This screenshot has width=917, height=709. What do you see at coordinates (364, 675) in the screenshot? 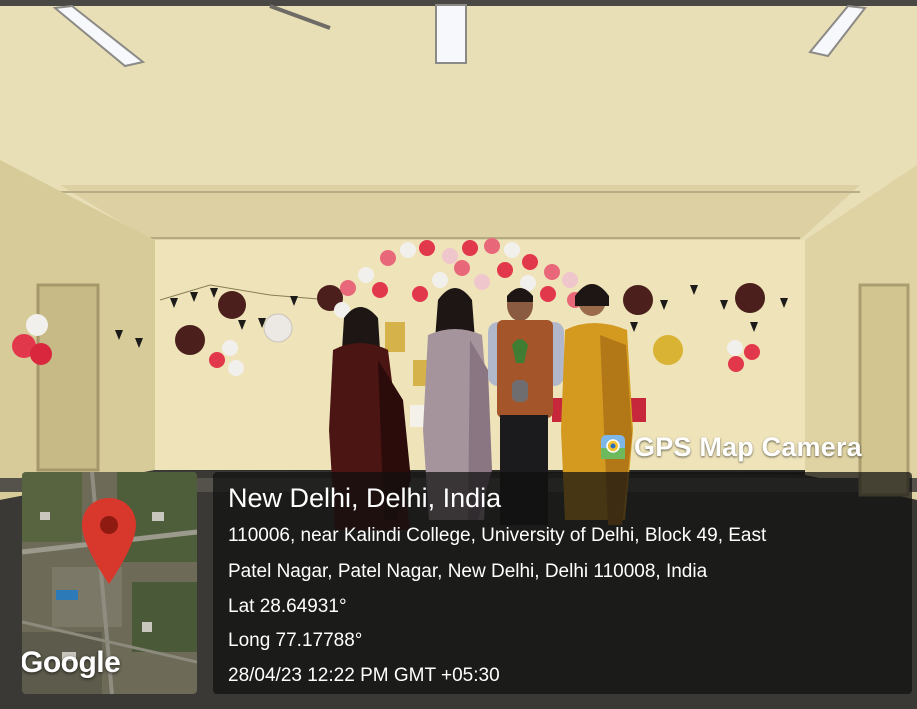
I see `timestamp: 28/04/23 12:22 PM GMT +05:30` at bounding box center [364, 675].